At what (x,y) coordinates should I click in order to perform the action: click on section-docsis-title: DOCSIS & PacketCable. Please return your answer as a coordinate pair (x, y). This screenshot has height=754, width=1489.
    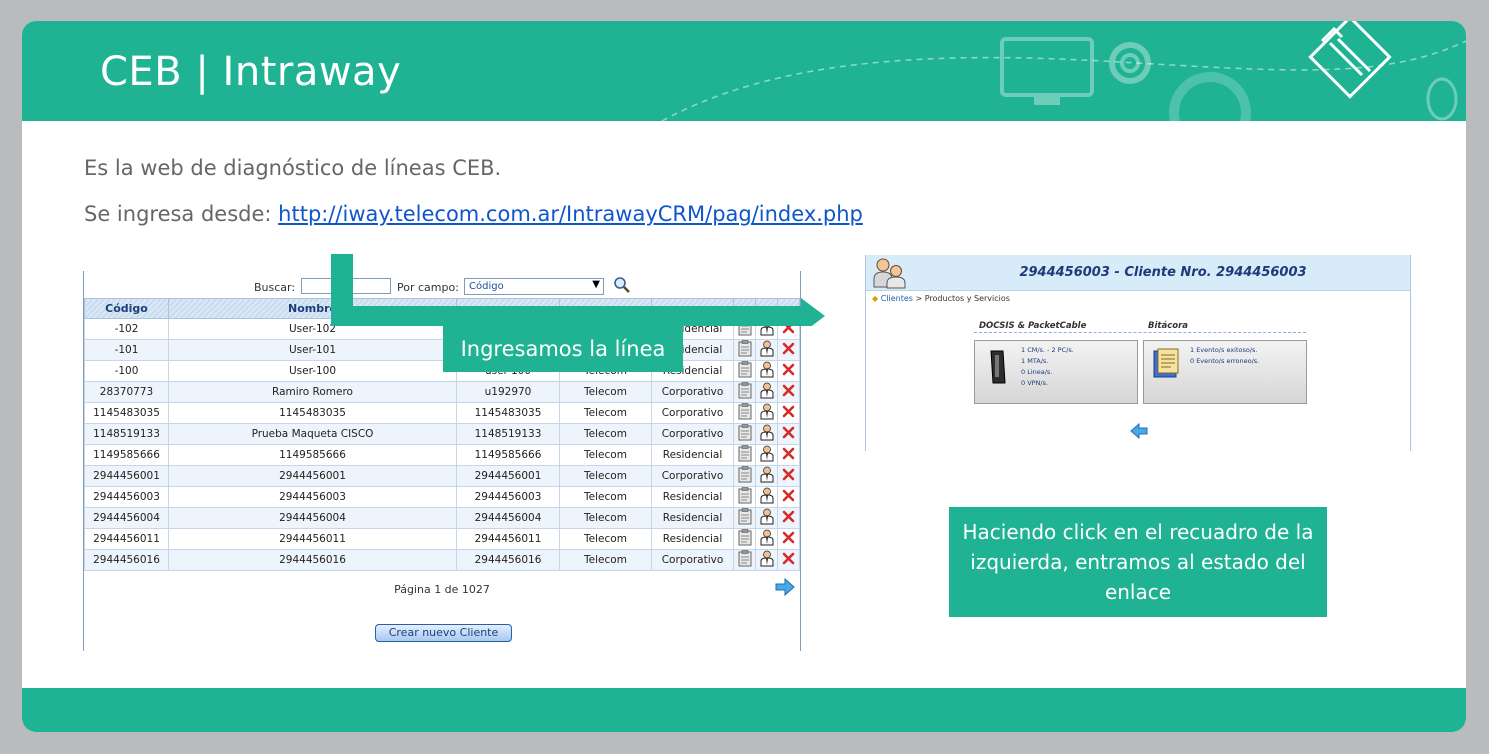
    Looking at the image, I should click on (1033, 326).